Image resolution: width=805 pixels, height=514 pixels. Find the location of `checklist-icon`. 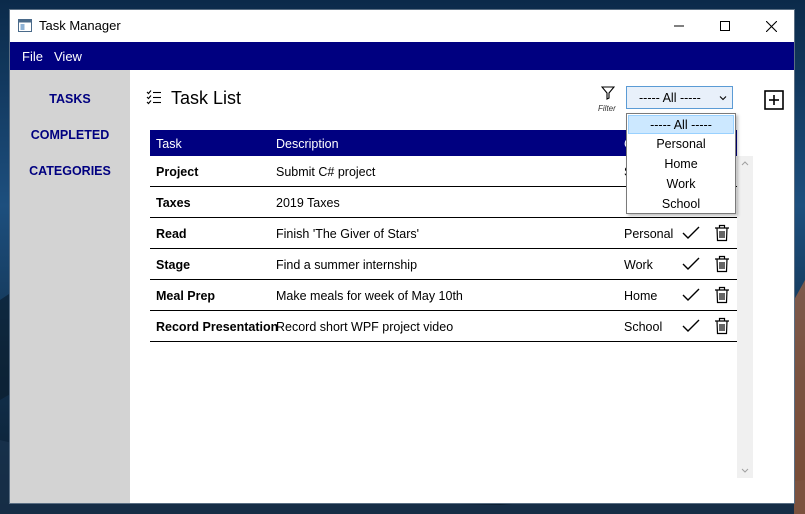

checklist-icon is located at coordinates (153, 97).